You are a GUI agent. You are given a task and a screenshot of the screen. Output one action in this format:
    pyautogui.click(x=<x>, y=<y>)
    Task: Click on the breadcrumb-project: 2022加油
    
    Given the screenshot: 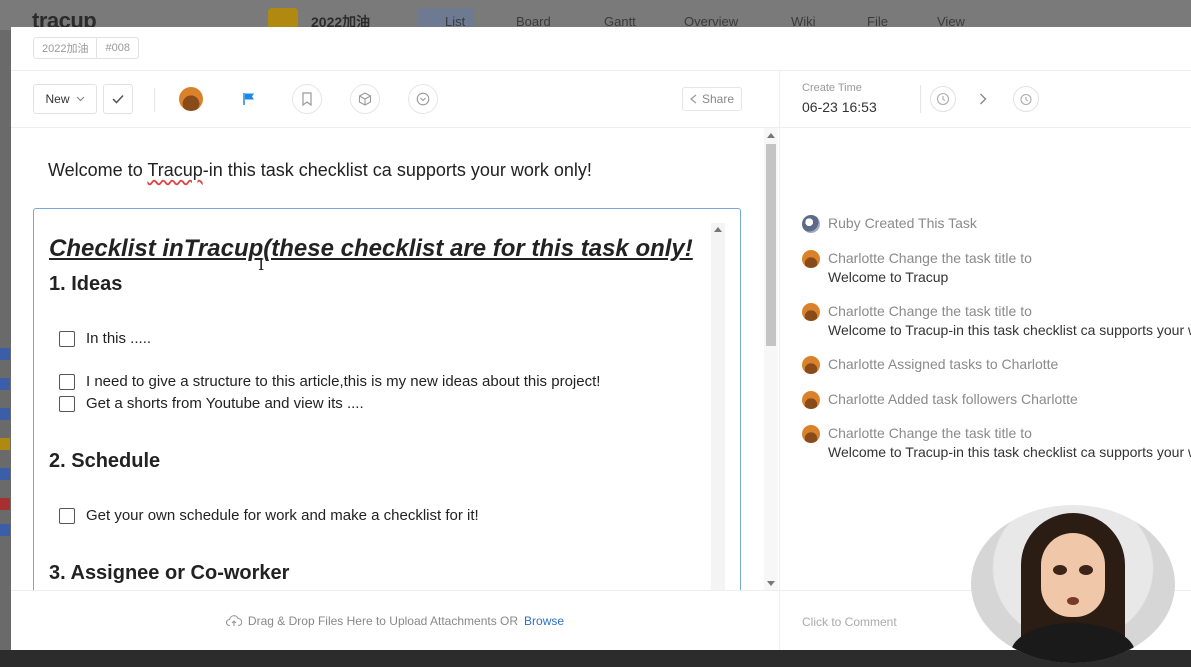 What is the action you would take?
    pyautogui.click(x=65, y=48)
    